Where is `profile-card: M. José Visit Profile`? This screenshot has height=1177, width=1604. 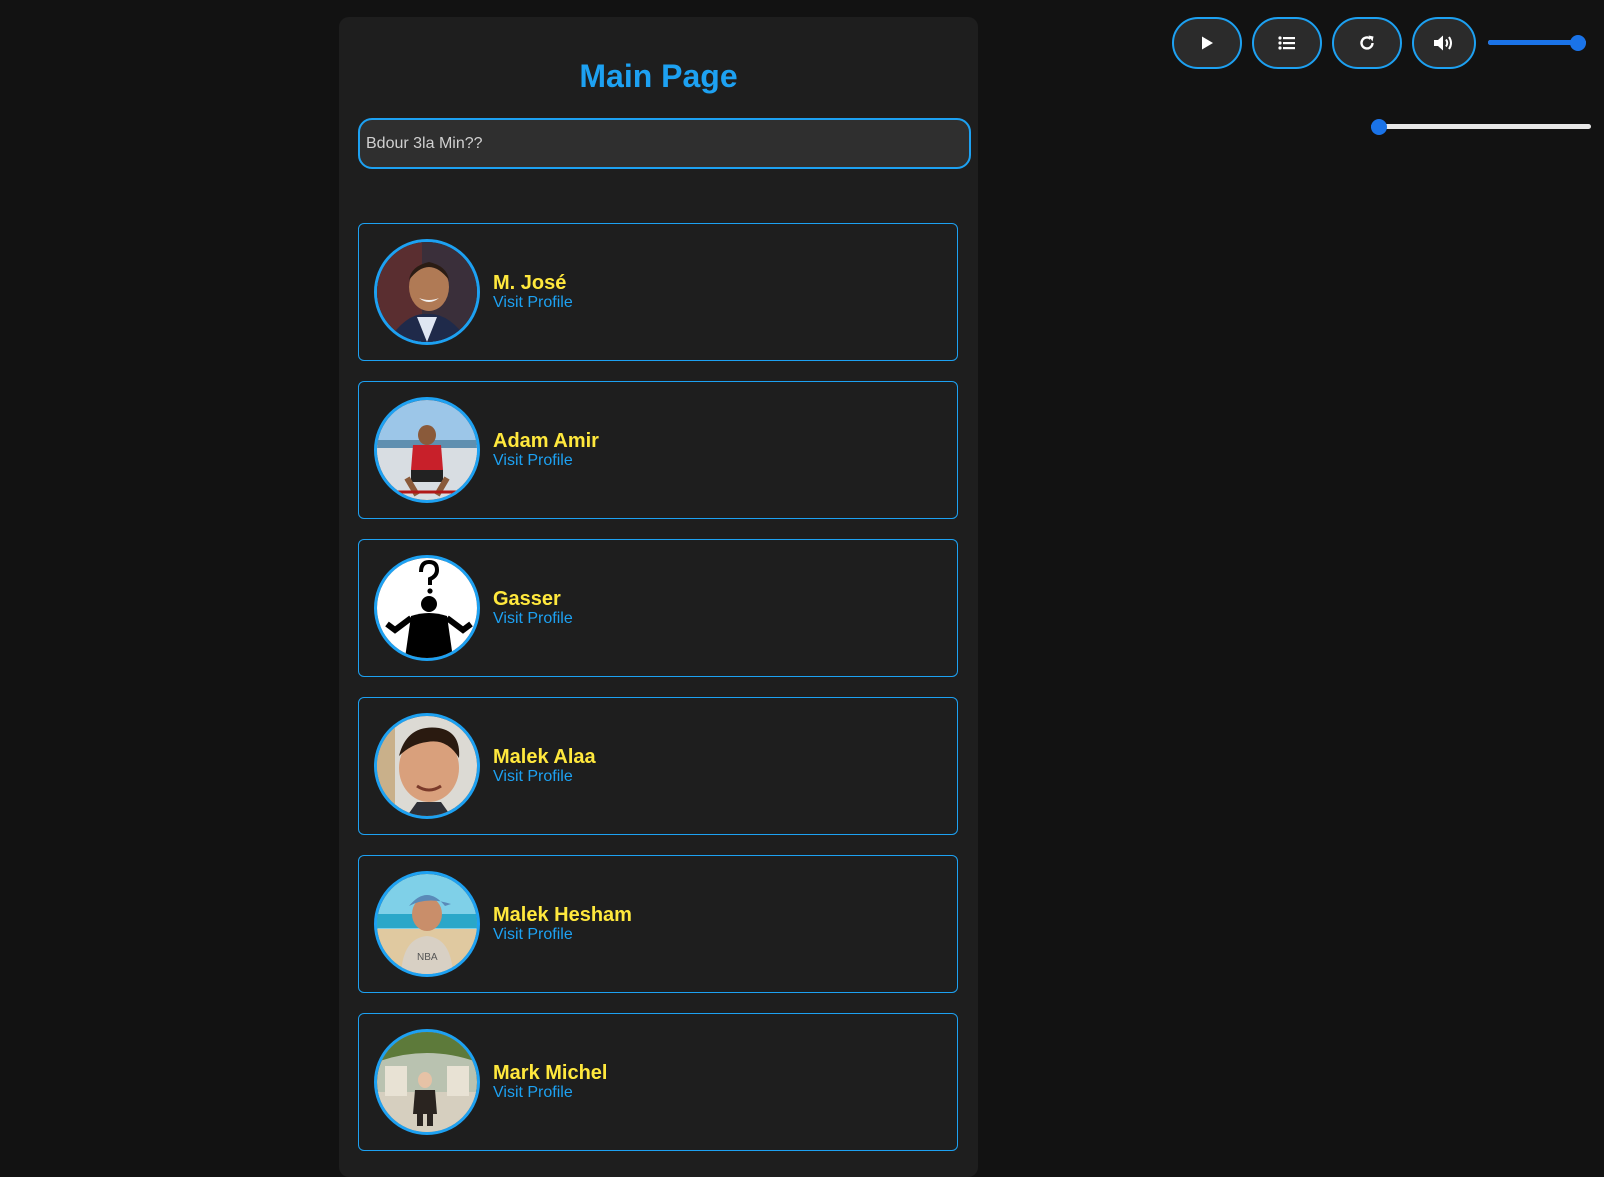 profile-card: M. José Visit Profile is located at coordinates (658, 292).